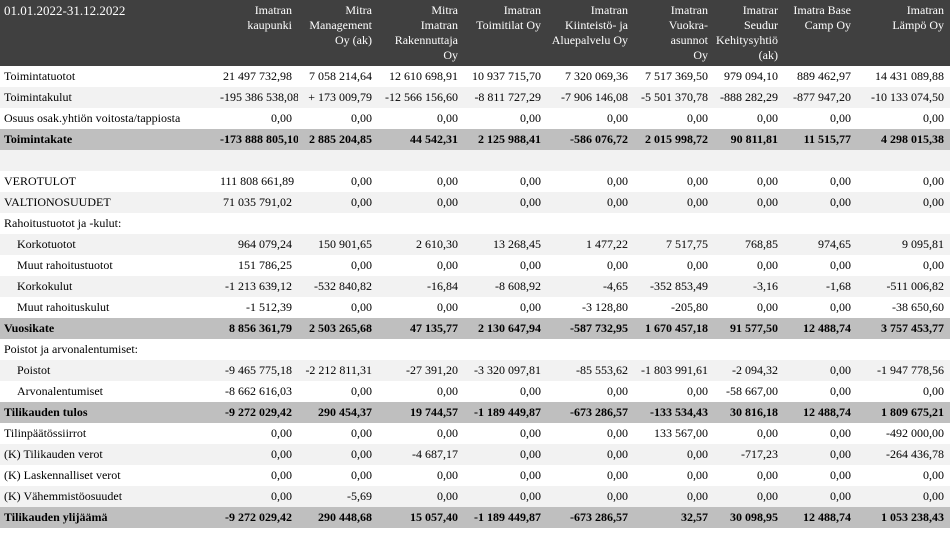 Image resolution: width=950 pixels, height=534 pixels. What do you see at coordinates (46, 244) in the screenshot?
I see `row-label: Korkotuotot` at bounding box center [46, 244].